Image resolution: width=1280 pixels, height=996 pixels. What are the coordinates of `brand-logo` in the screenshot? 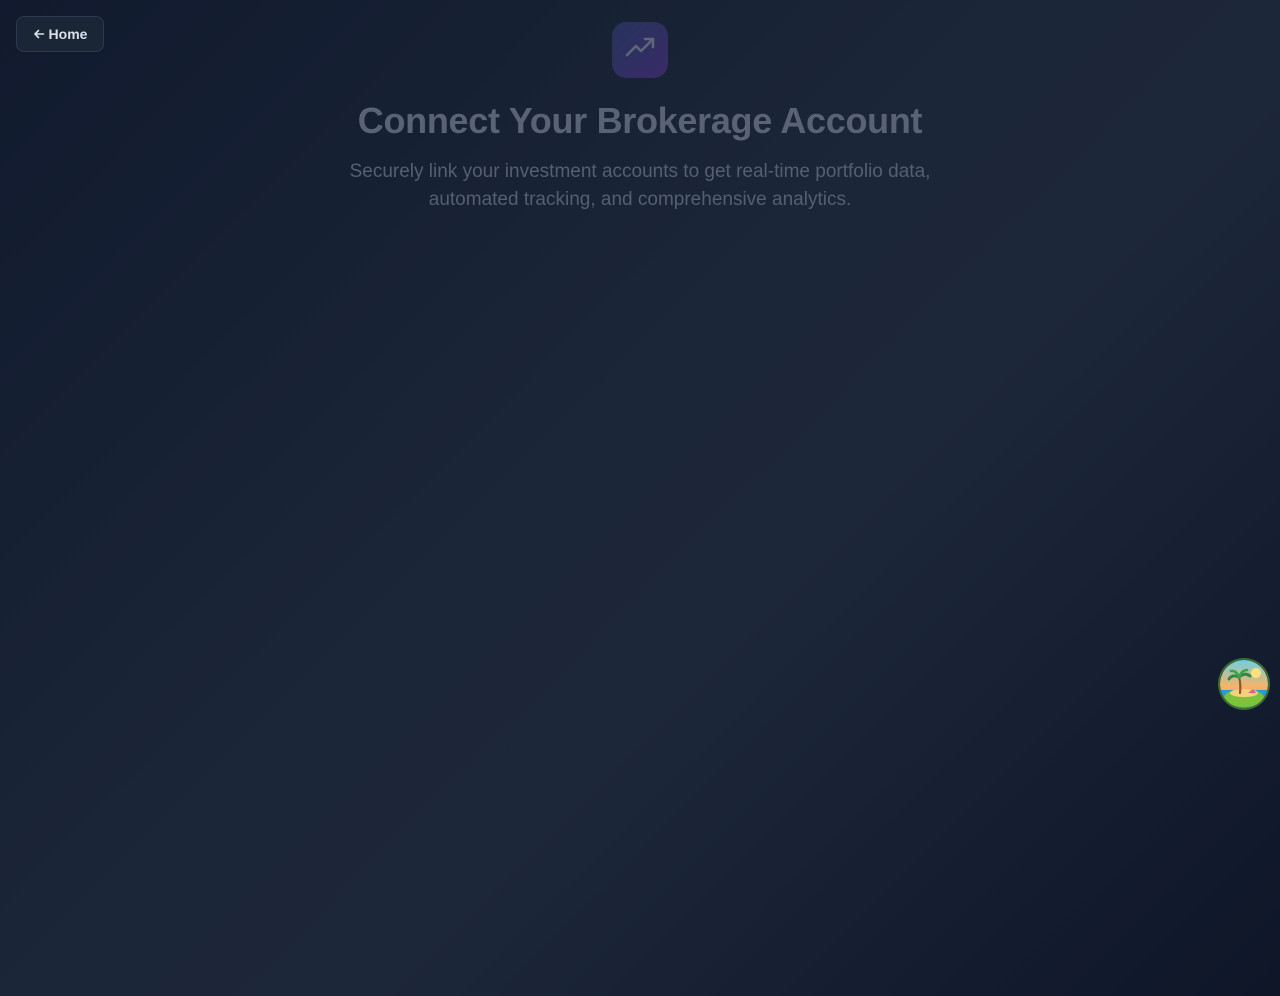 It's located at (640, 50).